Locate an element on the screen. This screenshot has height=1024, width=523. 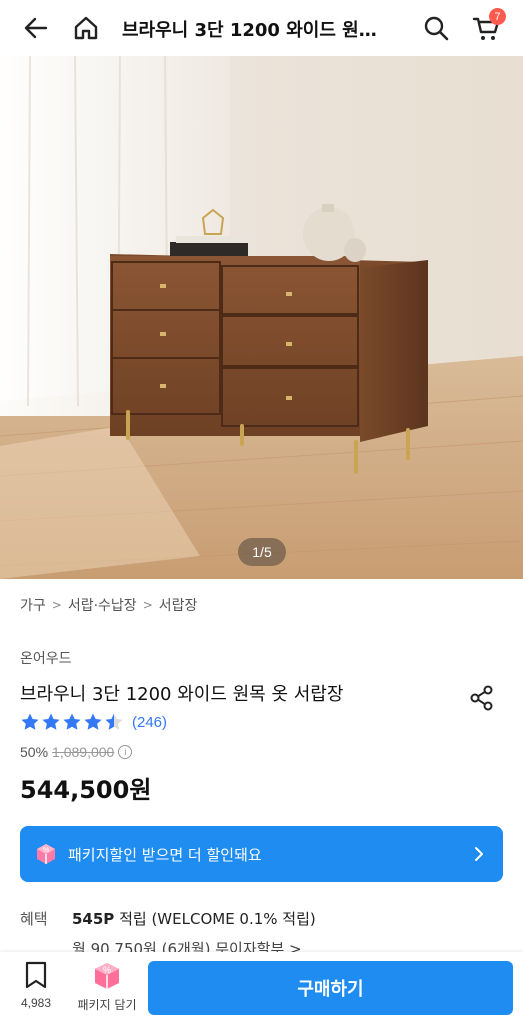
image-counter: 1/5 is located at coordinates (262, 552).